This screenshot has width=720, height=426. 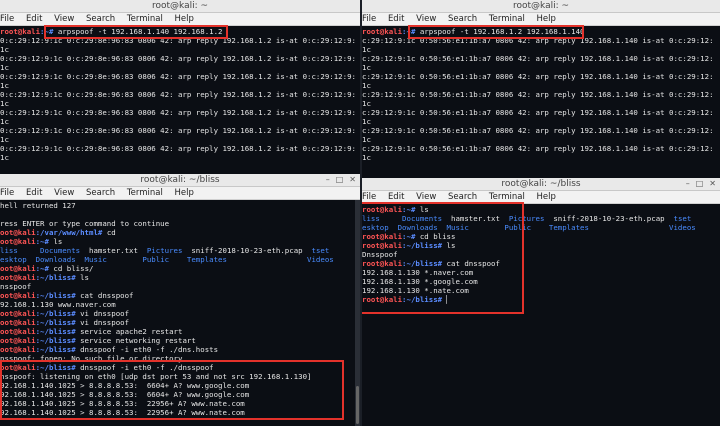 What do you see at coordinates (58, 304) in the screenshot?
I see `terminal-text: 92.168.1.130 www.naver.com` at bounding box center [58, 304].